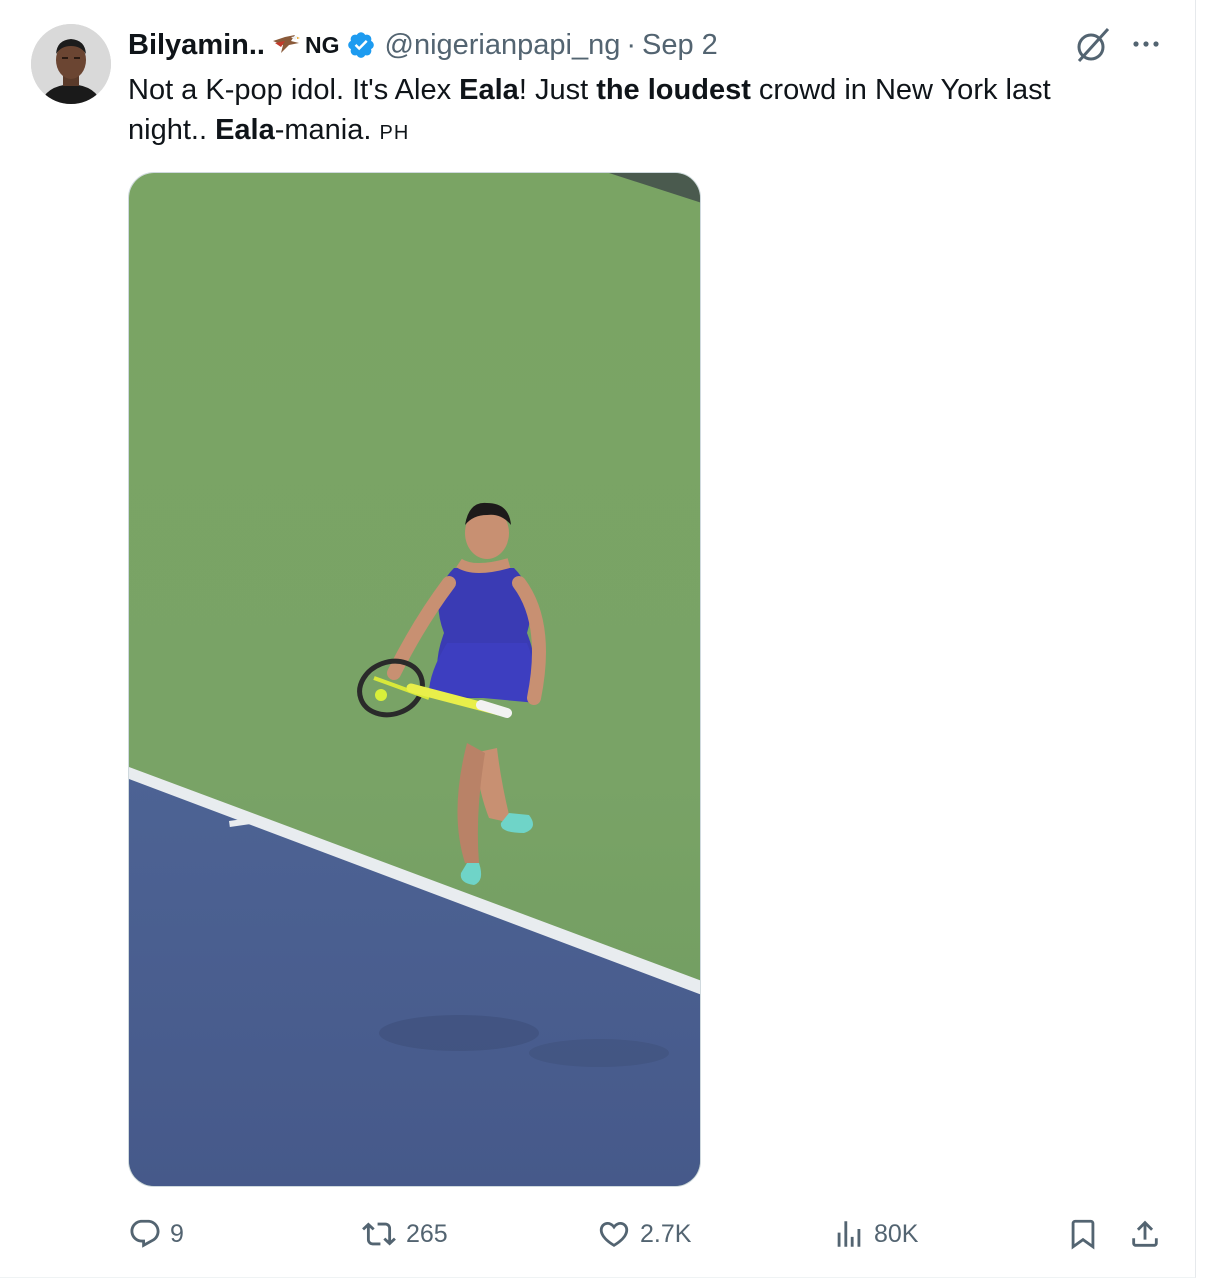 This screenshot has height=1280, width=1206. I want to click on bookmark-button, so click(1083, 1234).